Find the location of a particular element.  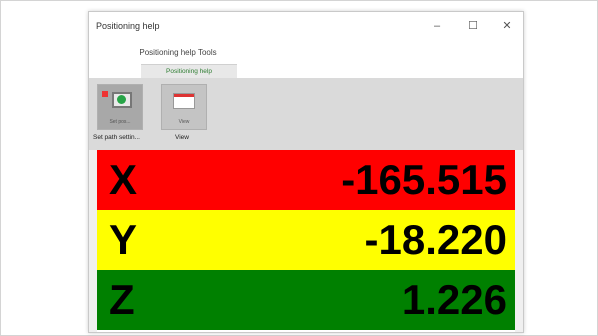

title-bar: Positioning help – ☐ ✕ is located at coordinates (306, 27).